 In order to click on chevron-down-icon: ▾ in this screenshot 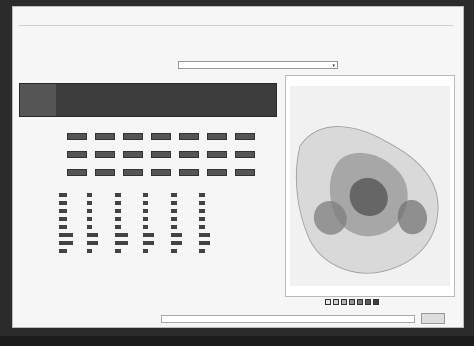, I will do `click(333, 66)`.